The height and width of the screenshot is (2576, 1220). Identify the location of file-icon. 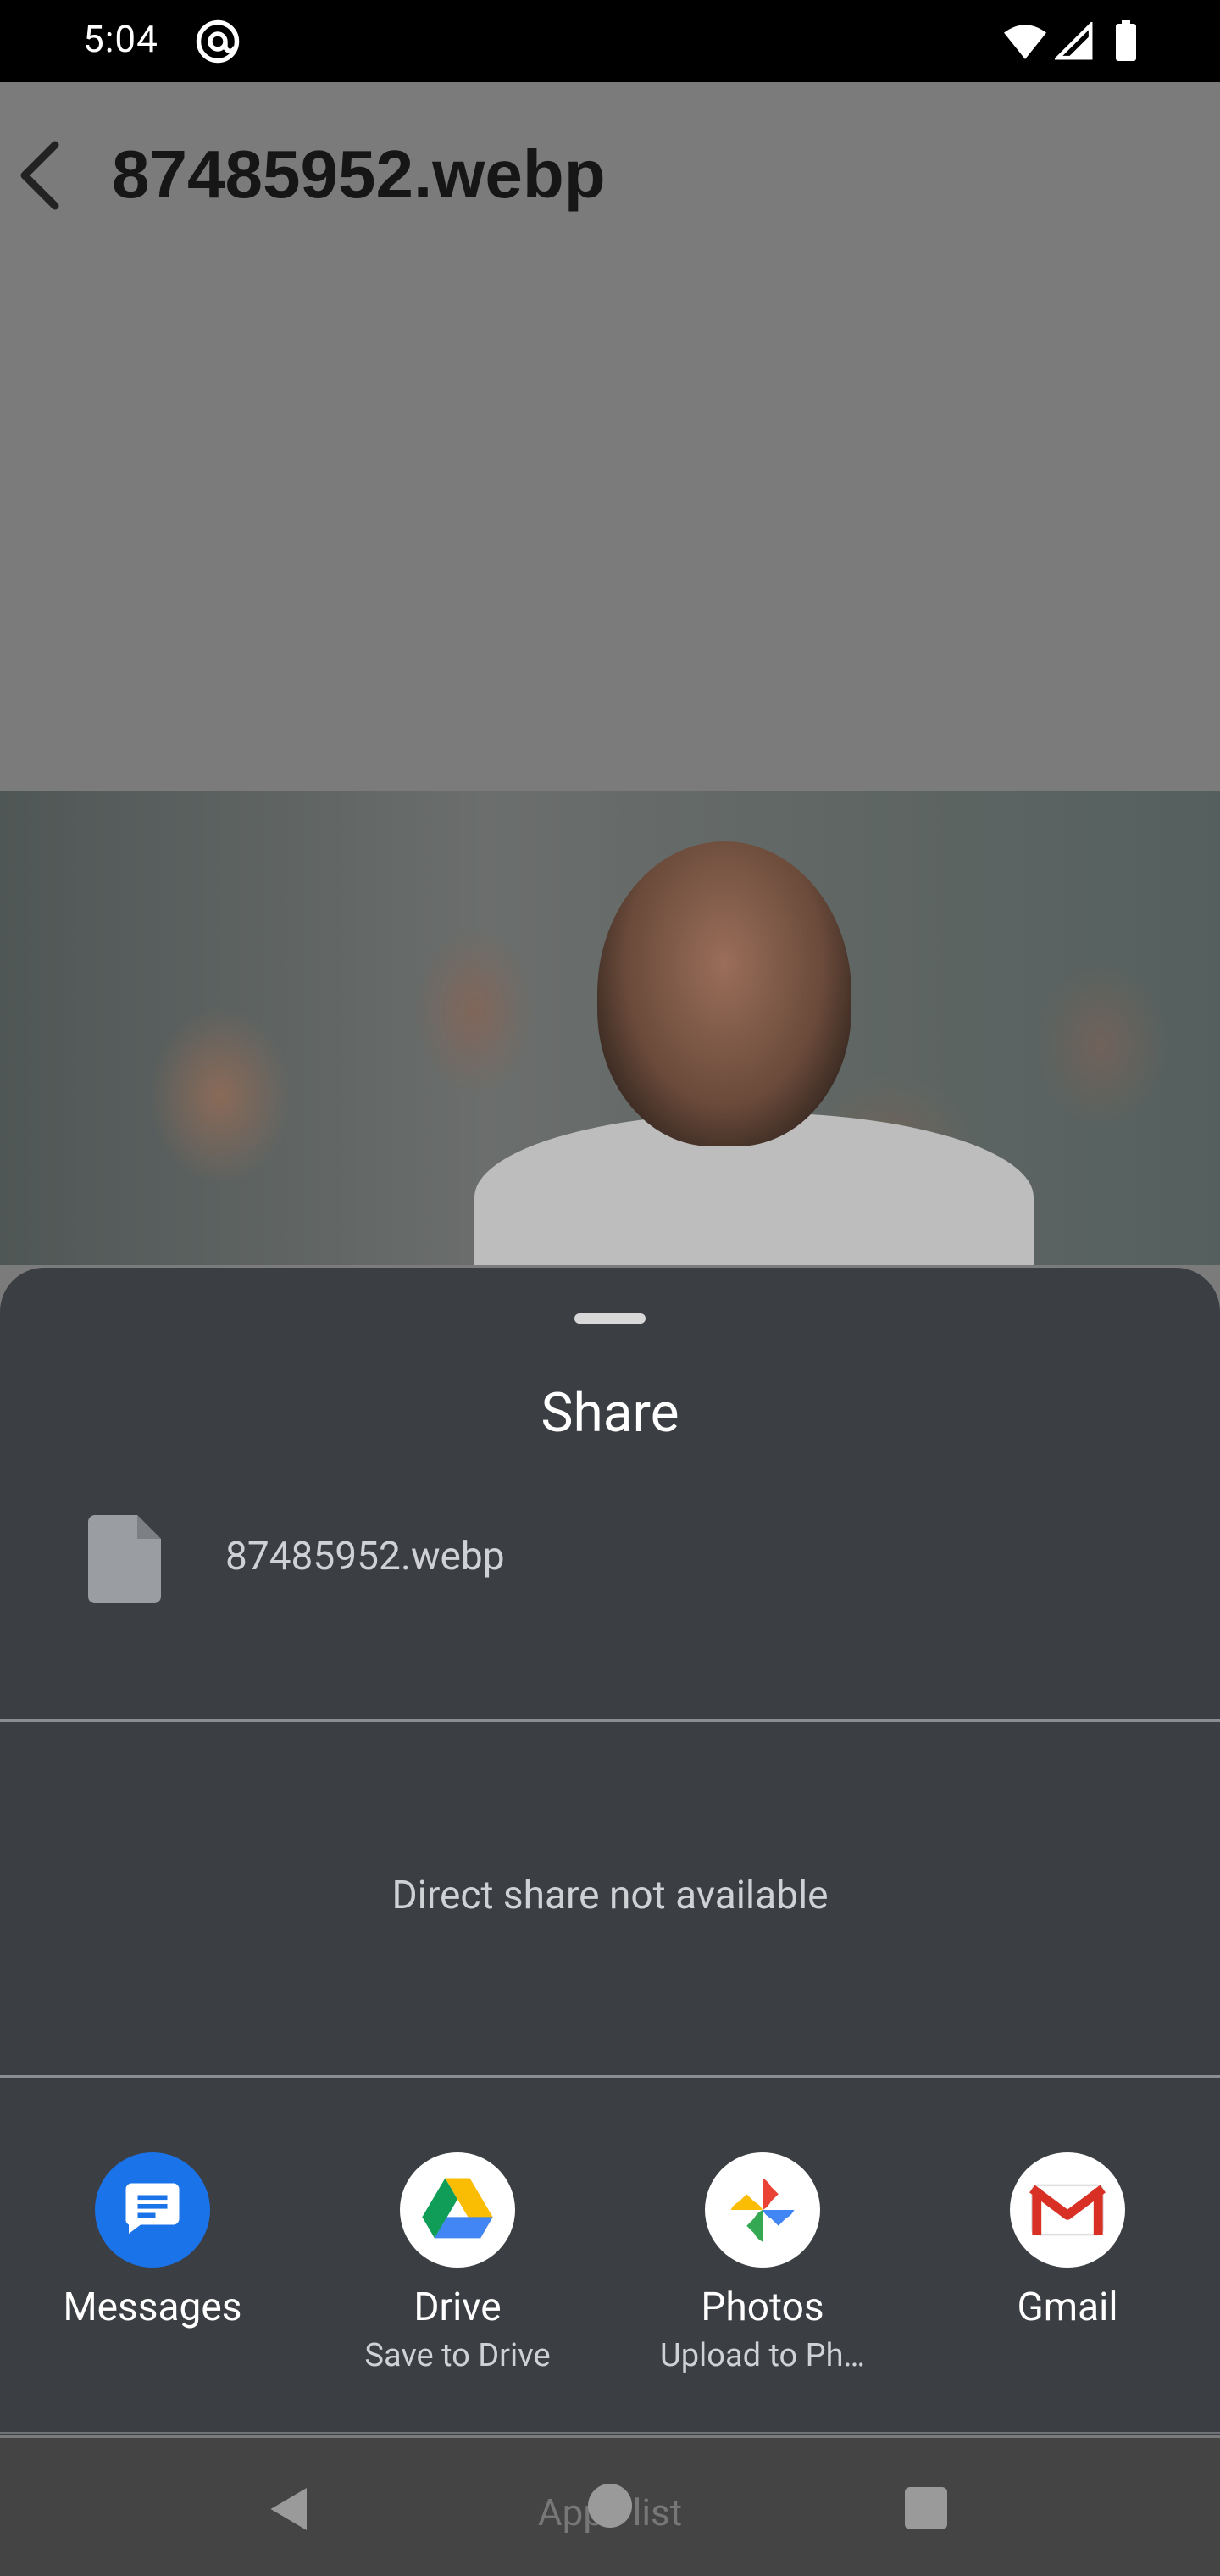
(124, 1559).